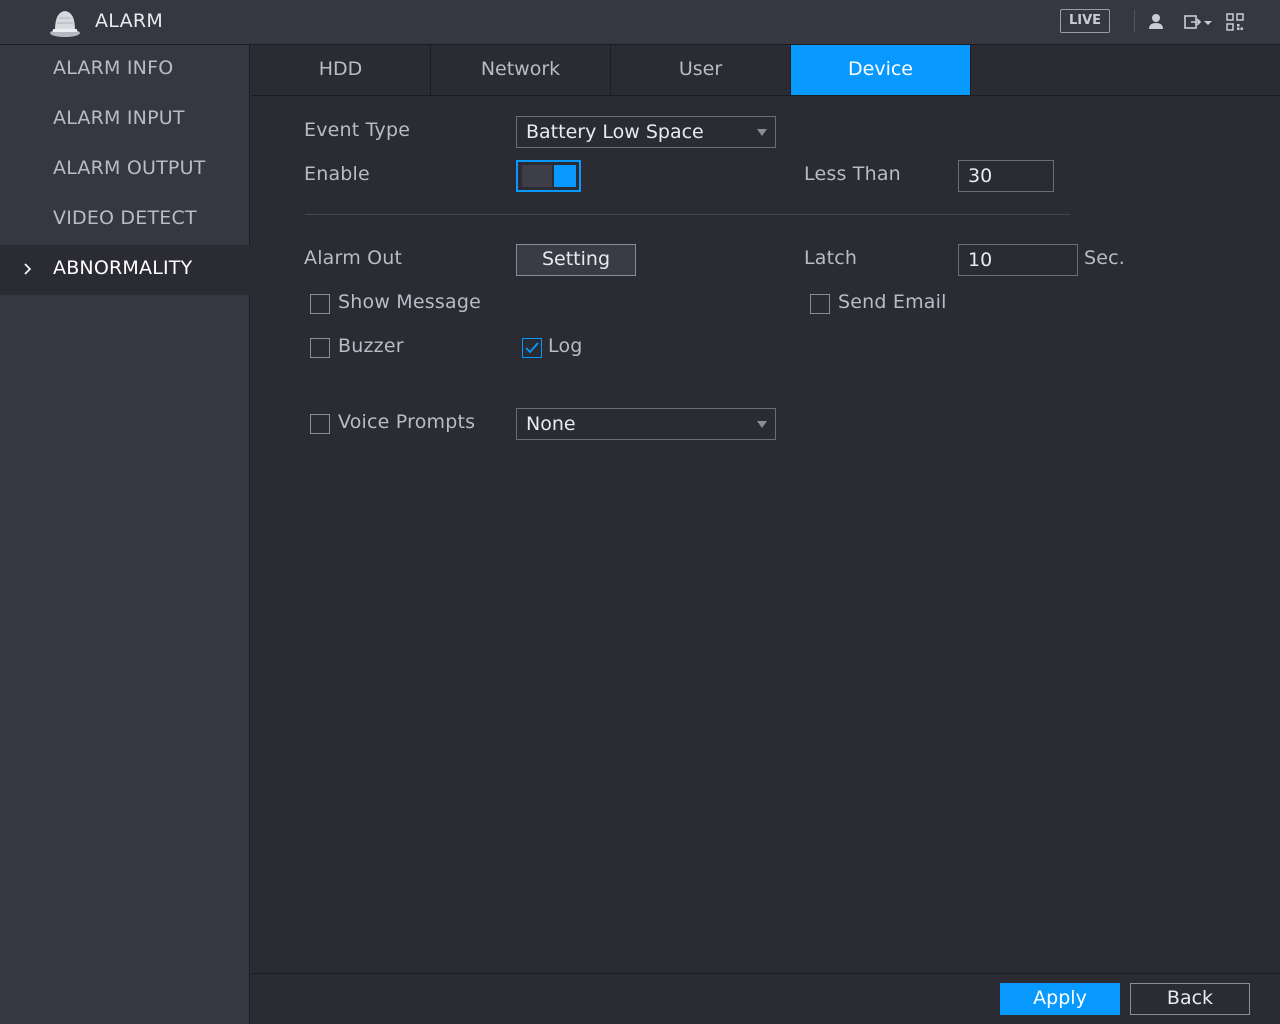  I want to click on latch-unit: Sec., so click(1105, 258).